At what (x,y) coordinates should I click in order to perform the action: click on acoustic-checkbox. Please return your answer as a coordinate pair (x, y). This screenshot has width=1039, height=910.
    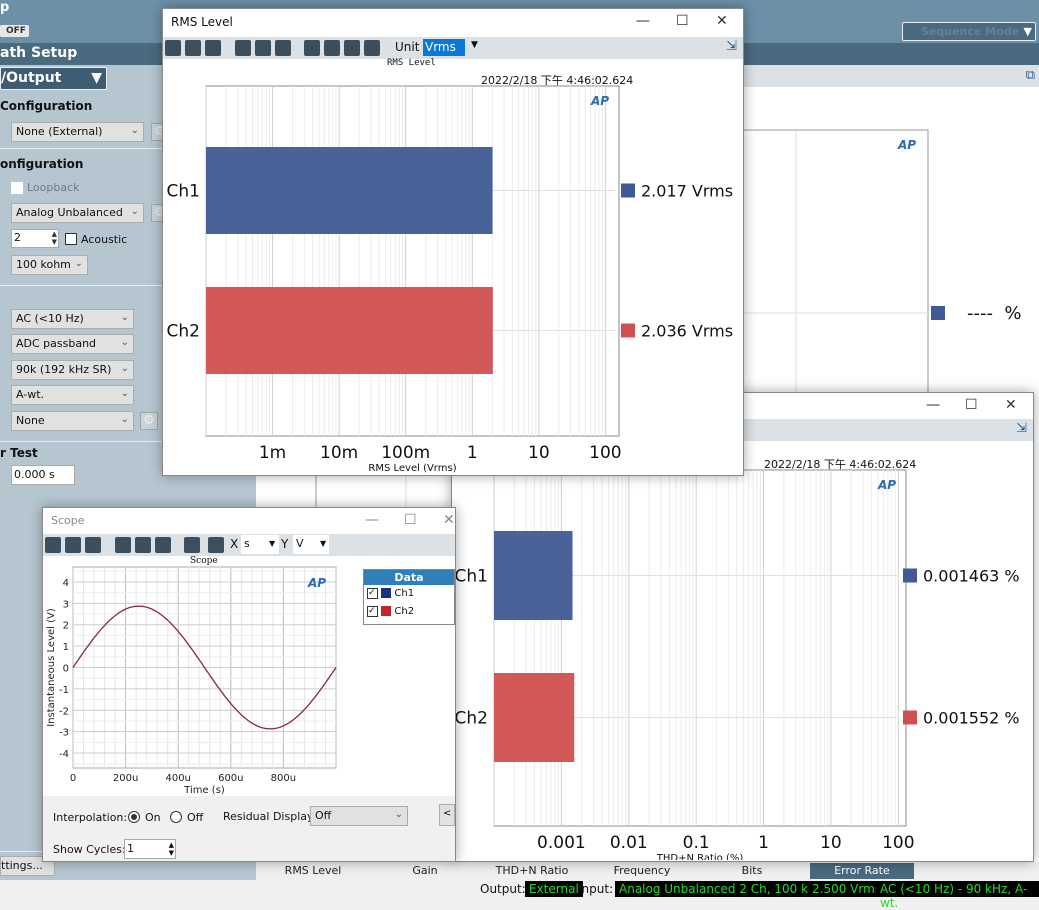
    Looking at the image, I should click on (71, 239).